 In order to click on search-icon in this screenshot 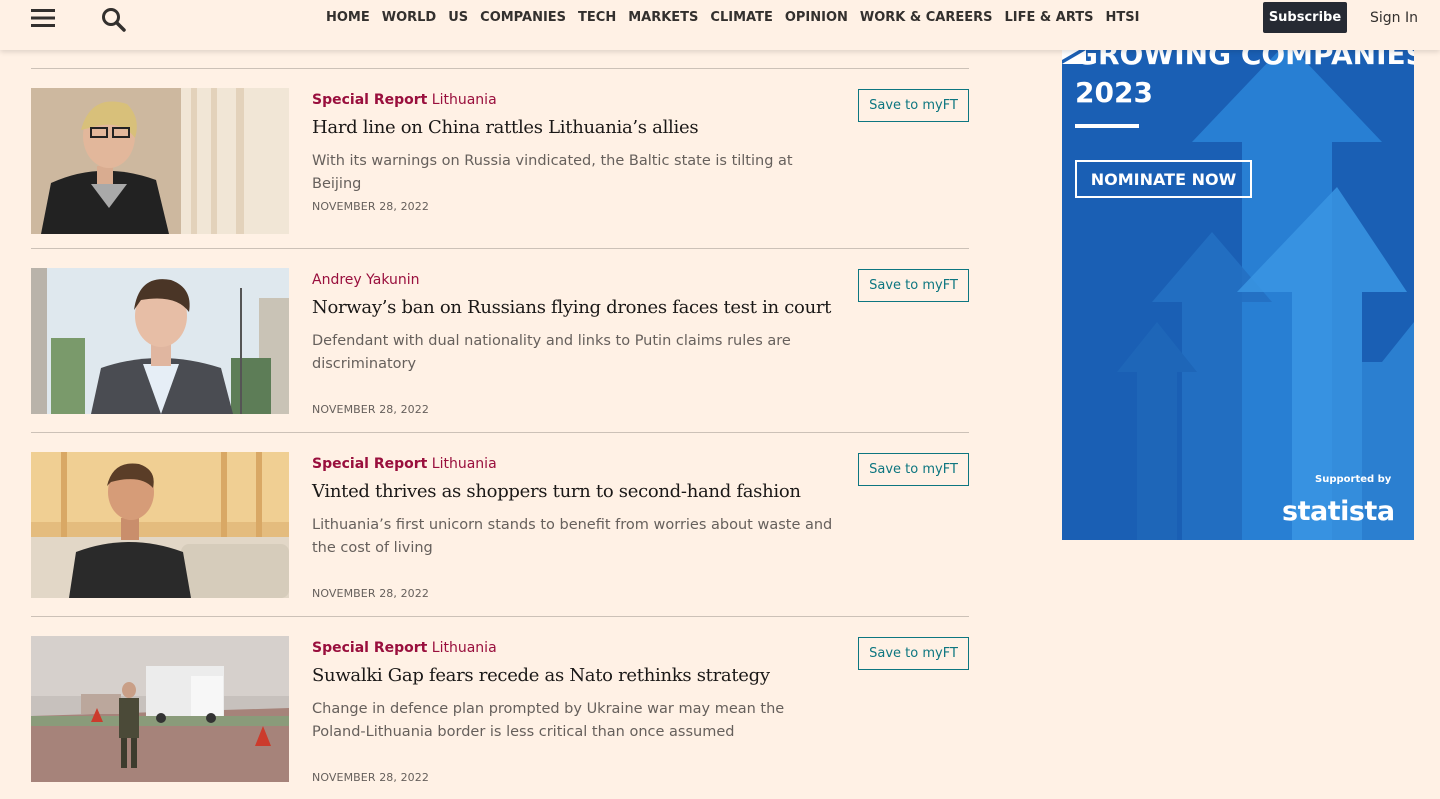, I will do `click(113, 19)`.